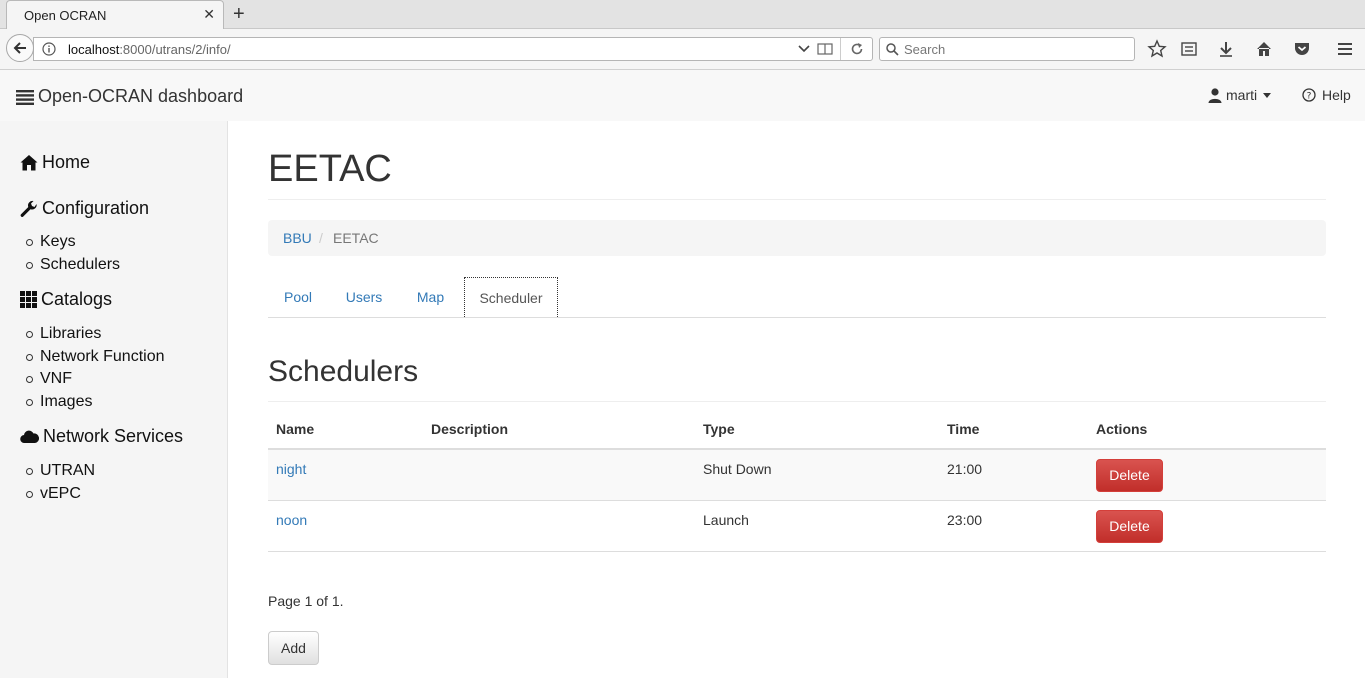 The height and width of the screenshot is (678, 1365). Describe the element at coordinates (239, 14) in the screenshot. I see `new-tab-icon: +` at that location.